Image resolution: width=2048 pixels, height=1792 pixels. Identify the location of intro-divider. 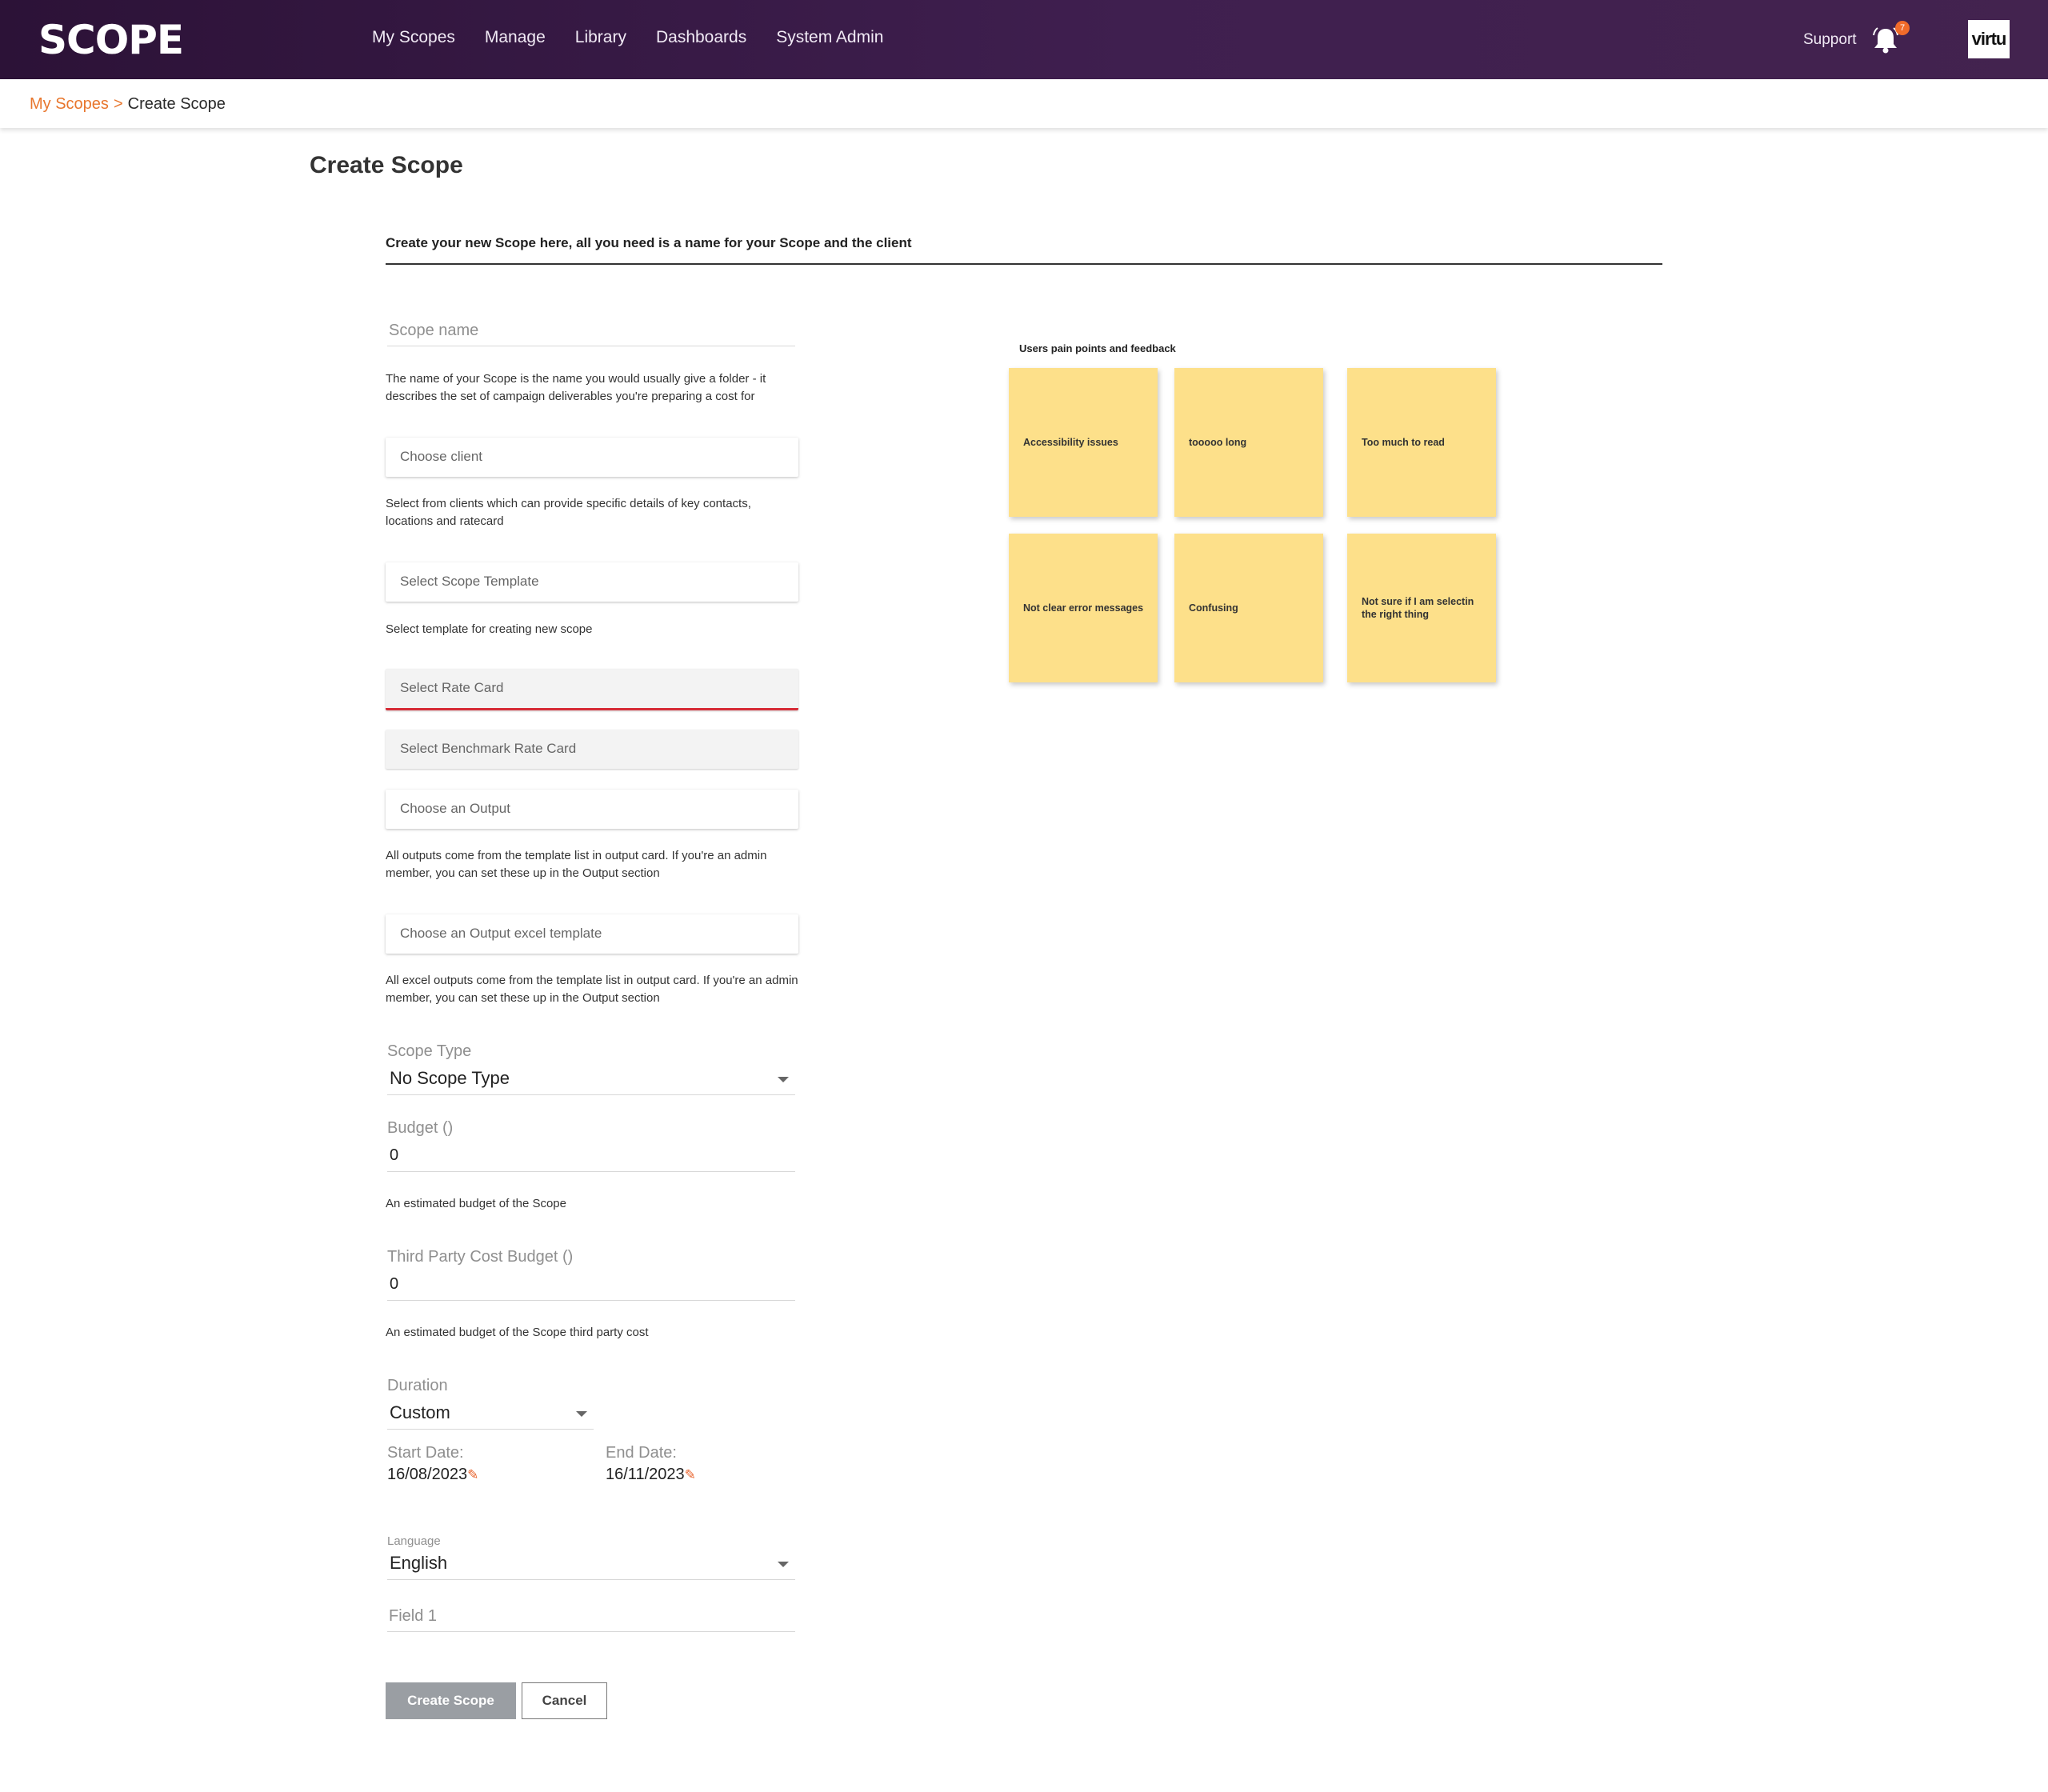
(1024, 264).